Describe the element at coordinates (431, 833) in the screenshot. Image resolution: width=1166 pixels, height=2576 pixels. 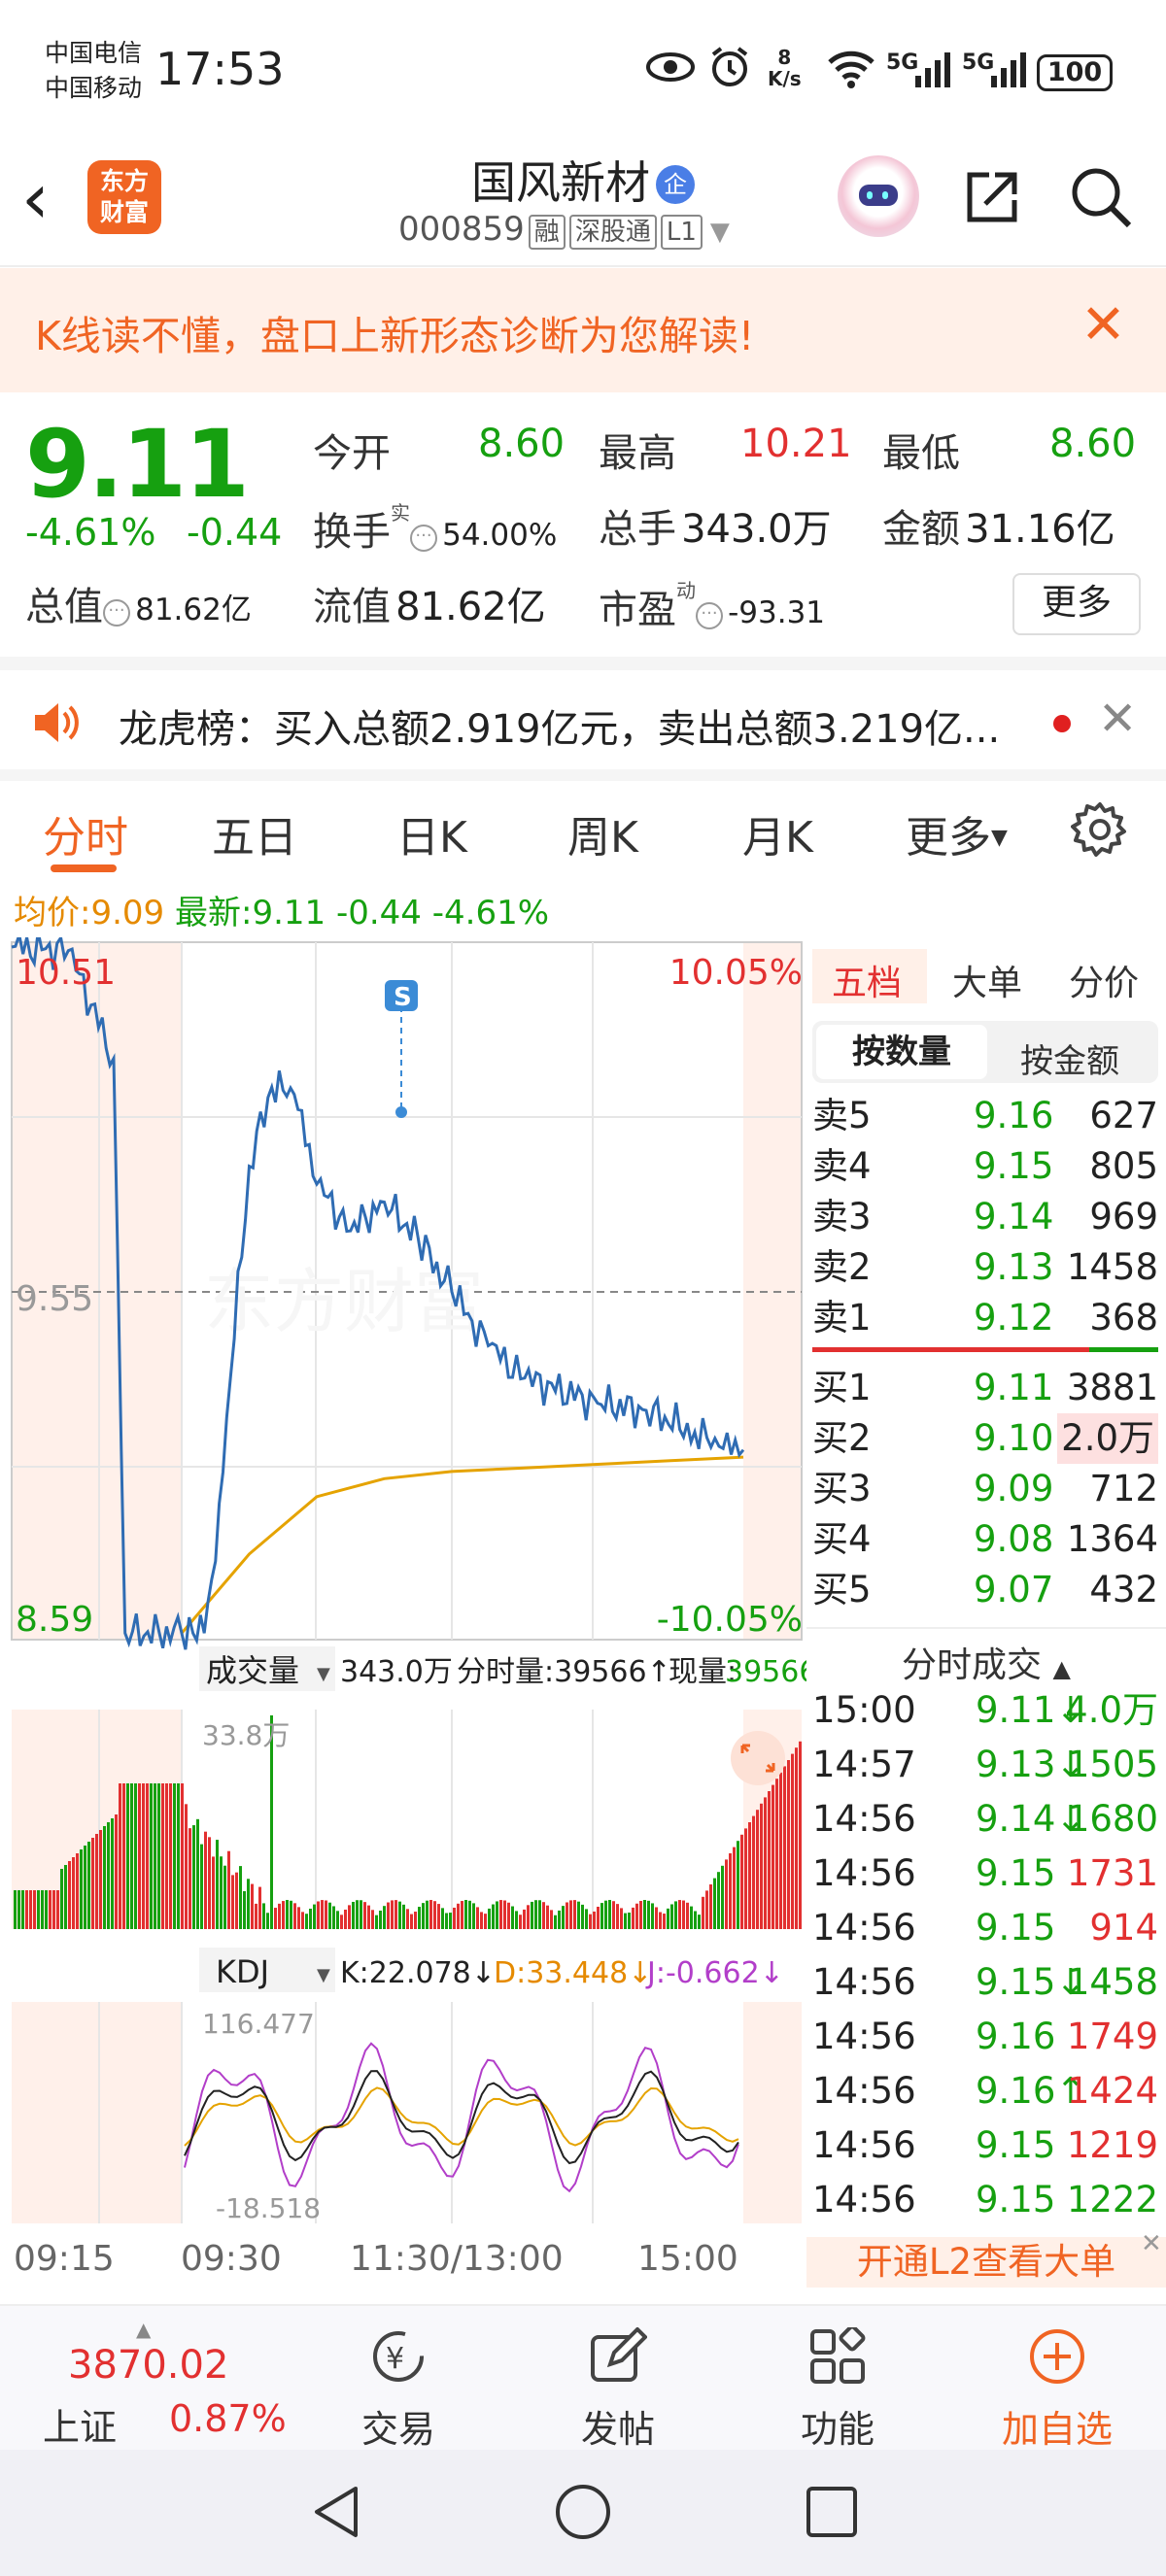
I see `tab-daily: 日K` at that location.